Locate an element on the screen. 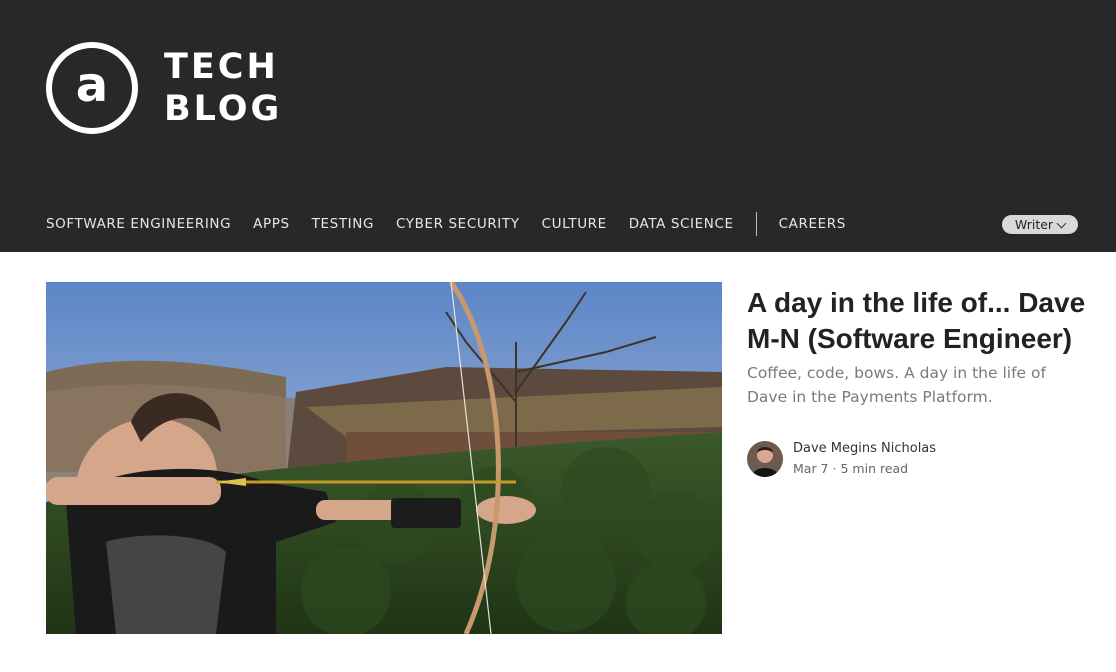 The width and height of the screenshot is (1116, 672). chevron-down-icon is located at coordinates (1061, 223).